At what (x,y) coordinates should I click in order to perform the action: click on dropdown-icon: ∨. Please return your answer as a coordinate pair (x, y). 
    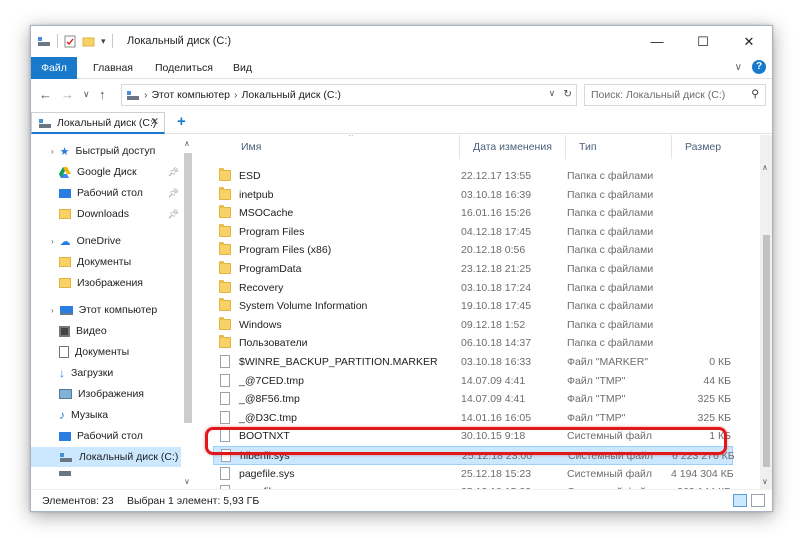
    Looking at the image, I should click on (552, 94).